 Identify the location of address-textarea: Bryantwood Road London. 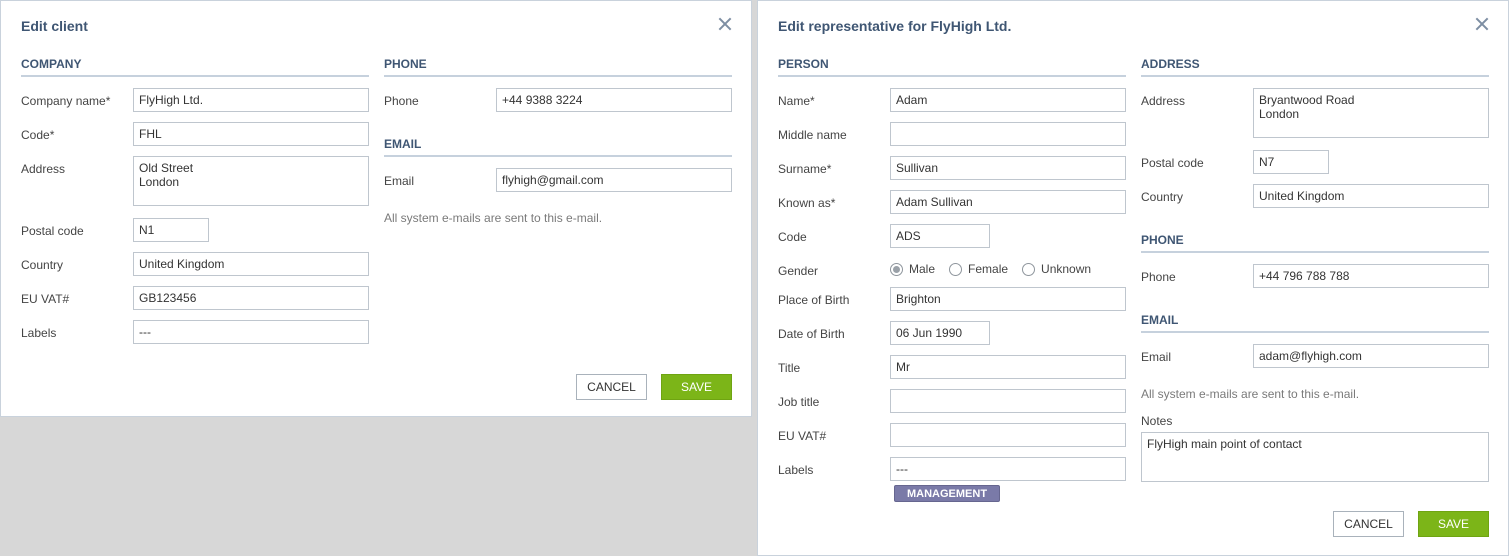
(1371, 113).